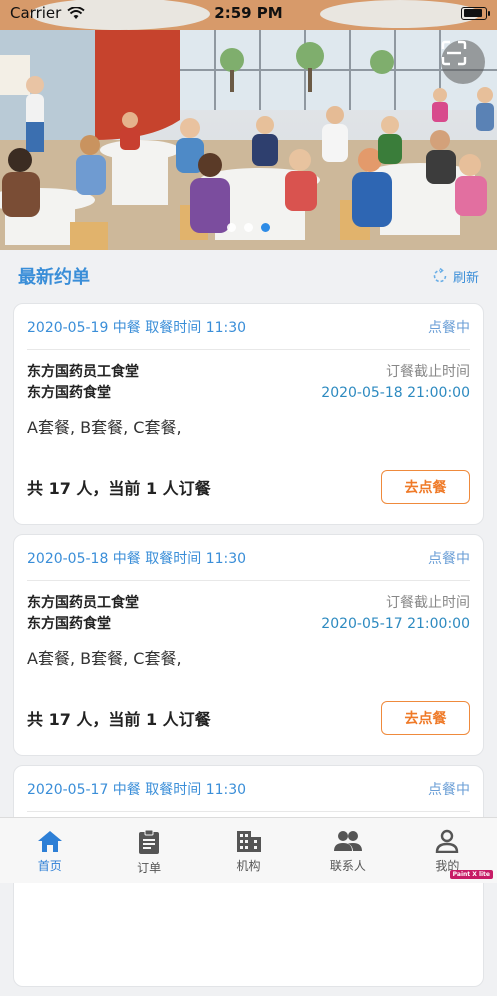  What do you see at coordinates (249, 865) in the screenshot?
I see `tab-label: 机构` at bounding box center [249, 865].